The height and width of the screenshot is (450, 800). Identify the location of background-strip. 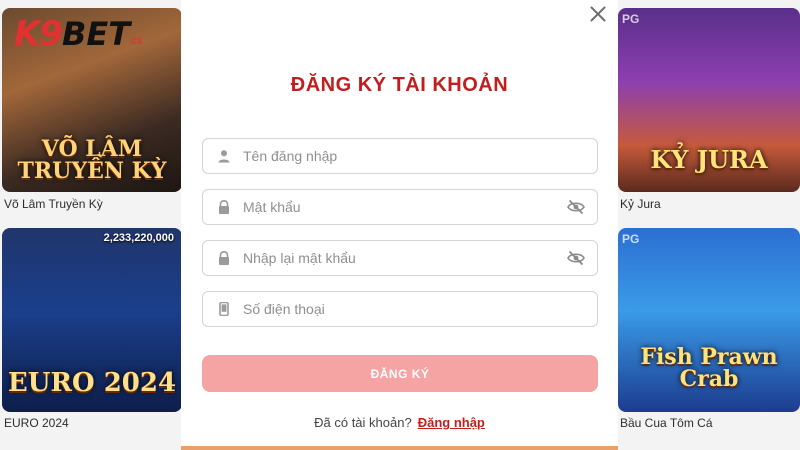
(399, 448).